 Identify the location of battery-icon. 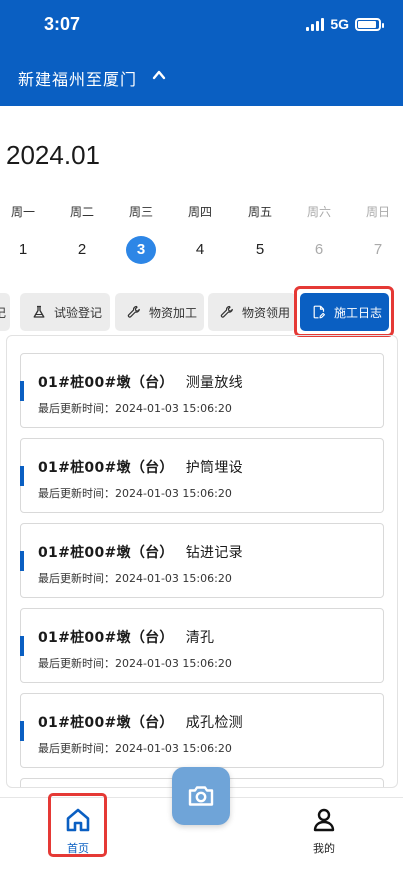
(369, 24).